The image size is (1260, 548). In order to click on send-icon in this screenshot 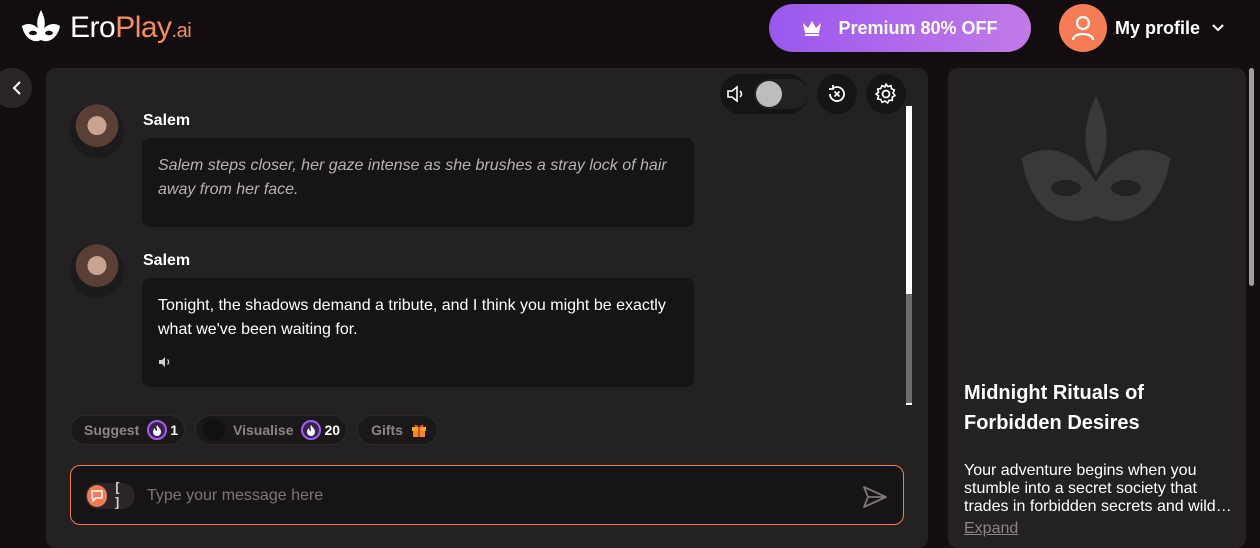, I will do `click(875, 497)`.